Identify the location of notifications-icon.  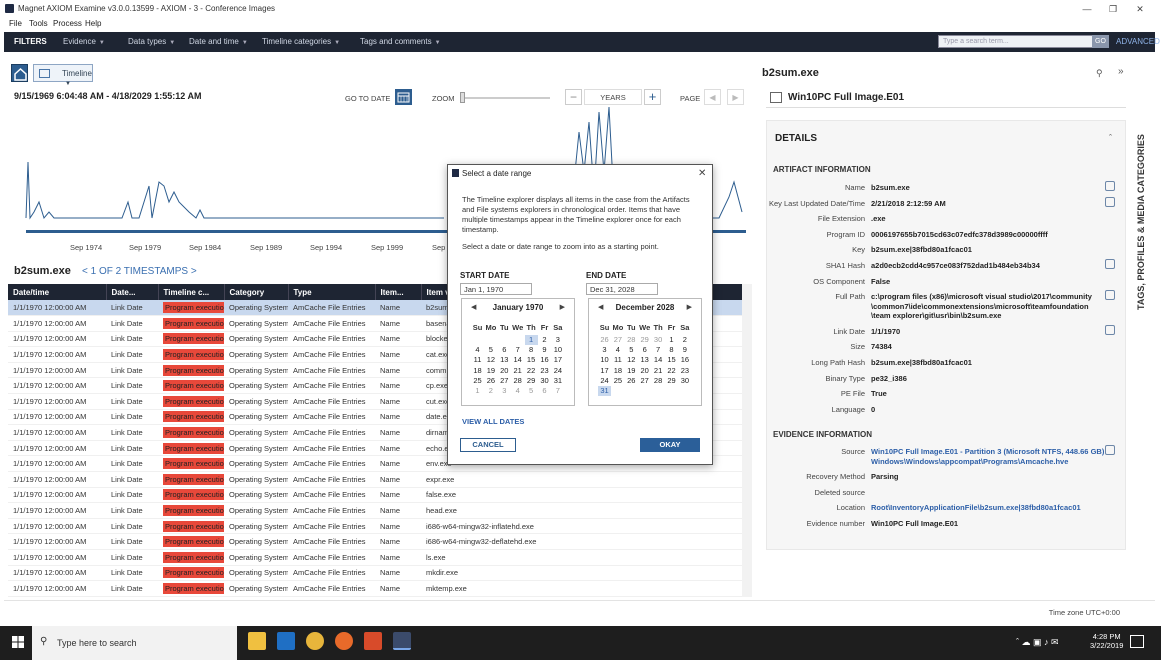
(1137, 641).